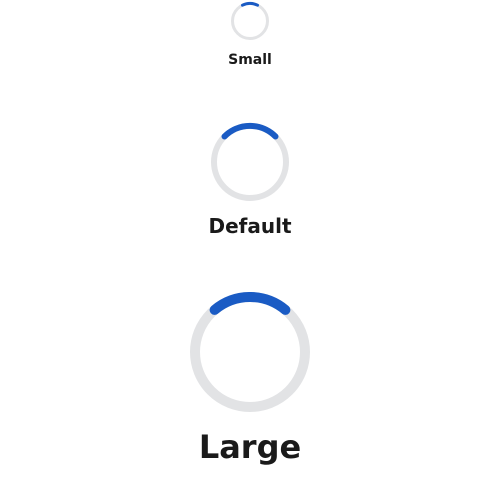 Image resolution: width=500 pixels, height=500 pixels. I want to click on small-loading-spinner-icon, so click(250, 21).